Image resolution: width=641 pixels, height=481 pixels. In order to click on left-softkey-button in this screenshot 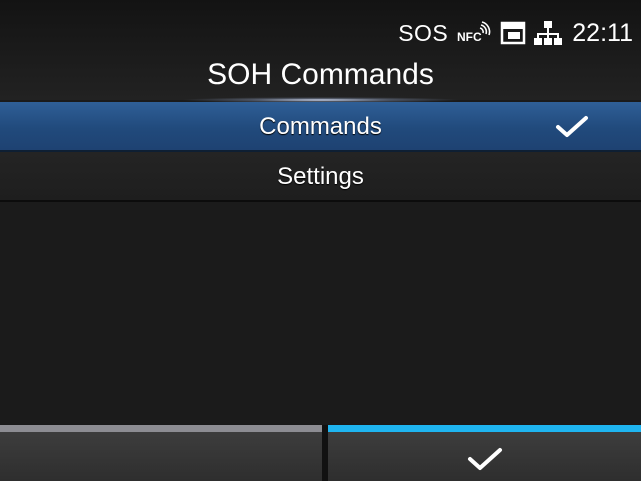, I will do `click(161, 453)`.